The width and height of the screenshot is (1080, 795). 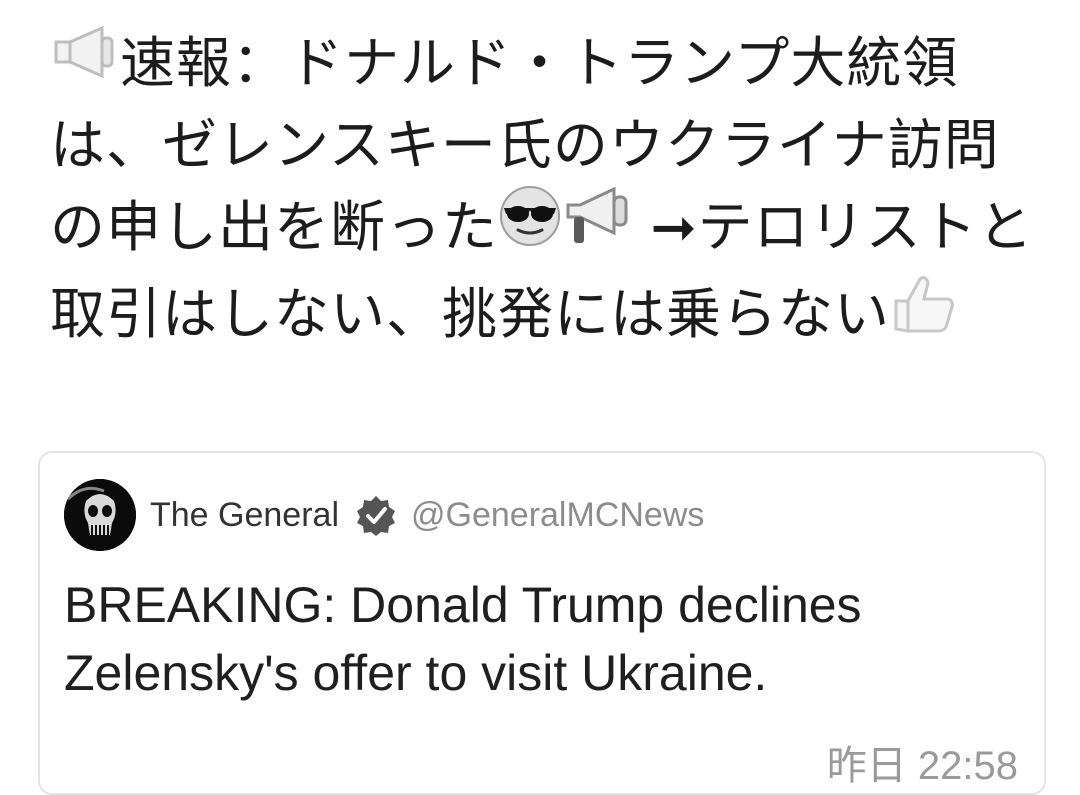 I want to click on thumbs-up-icon, so click(x=925, y=314).